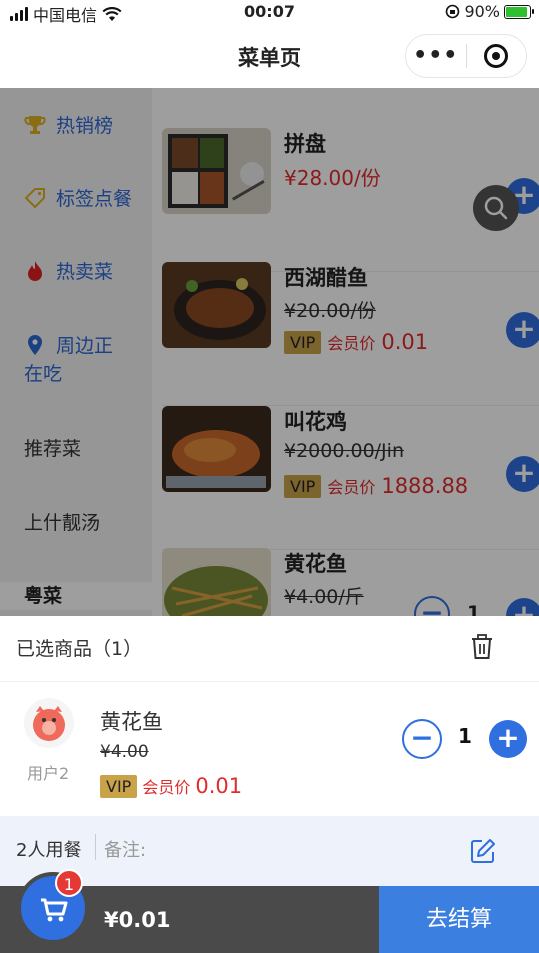 This screenshot has height=953, width=539. Describe the element at coordinates (219, 786) in the screenshot. I see `vip-price: 0.01` at that location.